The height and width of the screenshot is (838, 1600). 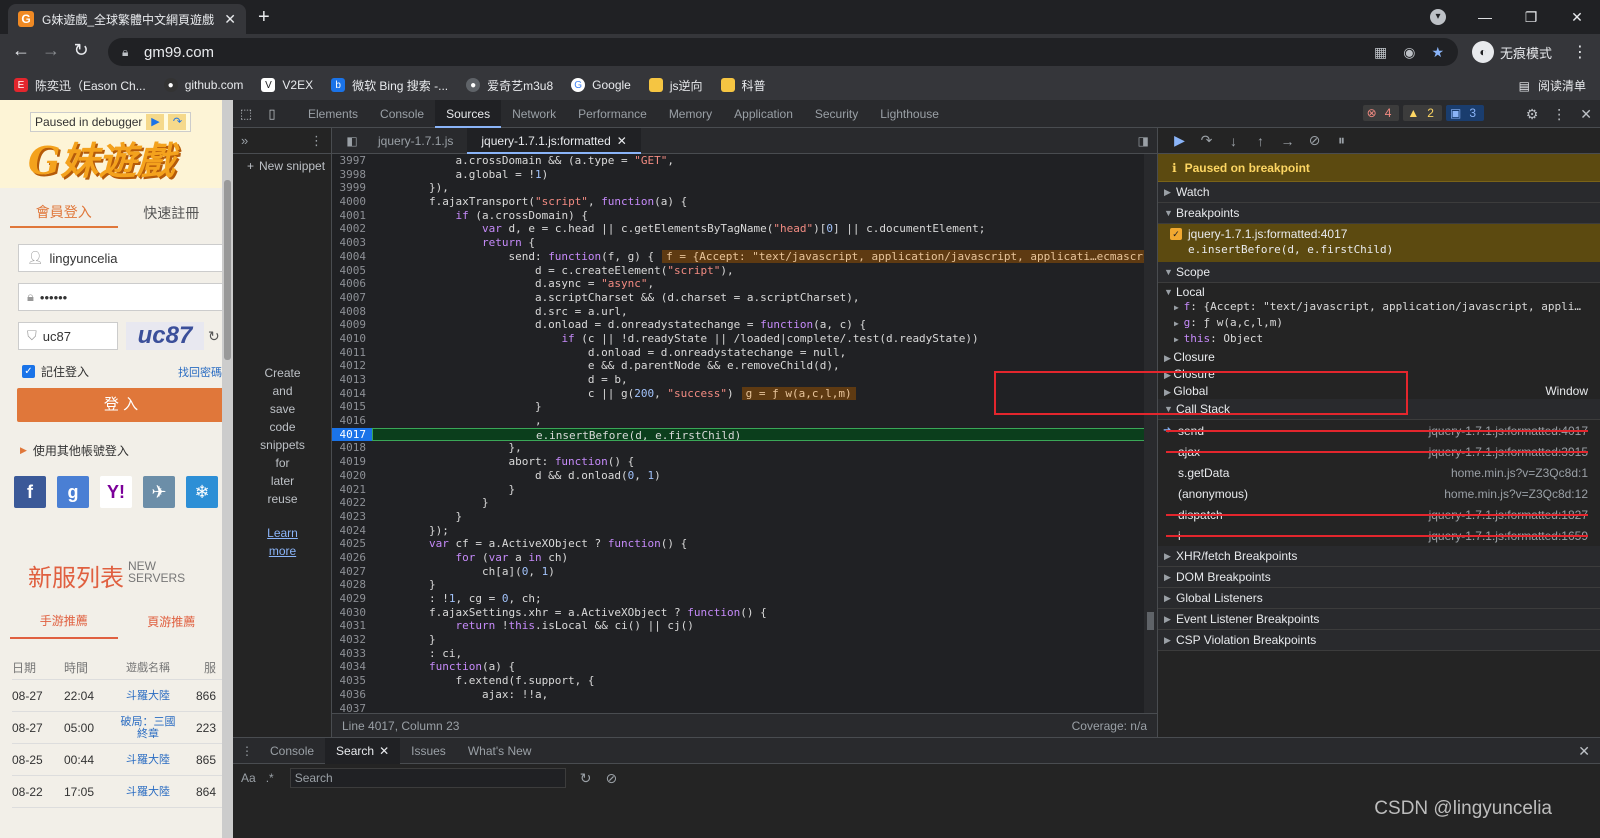 What do you see at coordinates (352, 380) in the screenshot?
I see `line-number: 4013` at bounding box center [352, 380].